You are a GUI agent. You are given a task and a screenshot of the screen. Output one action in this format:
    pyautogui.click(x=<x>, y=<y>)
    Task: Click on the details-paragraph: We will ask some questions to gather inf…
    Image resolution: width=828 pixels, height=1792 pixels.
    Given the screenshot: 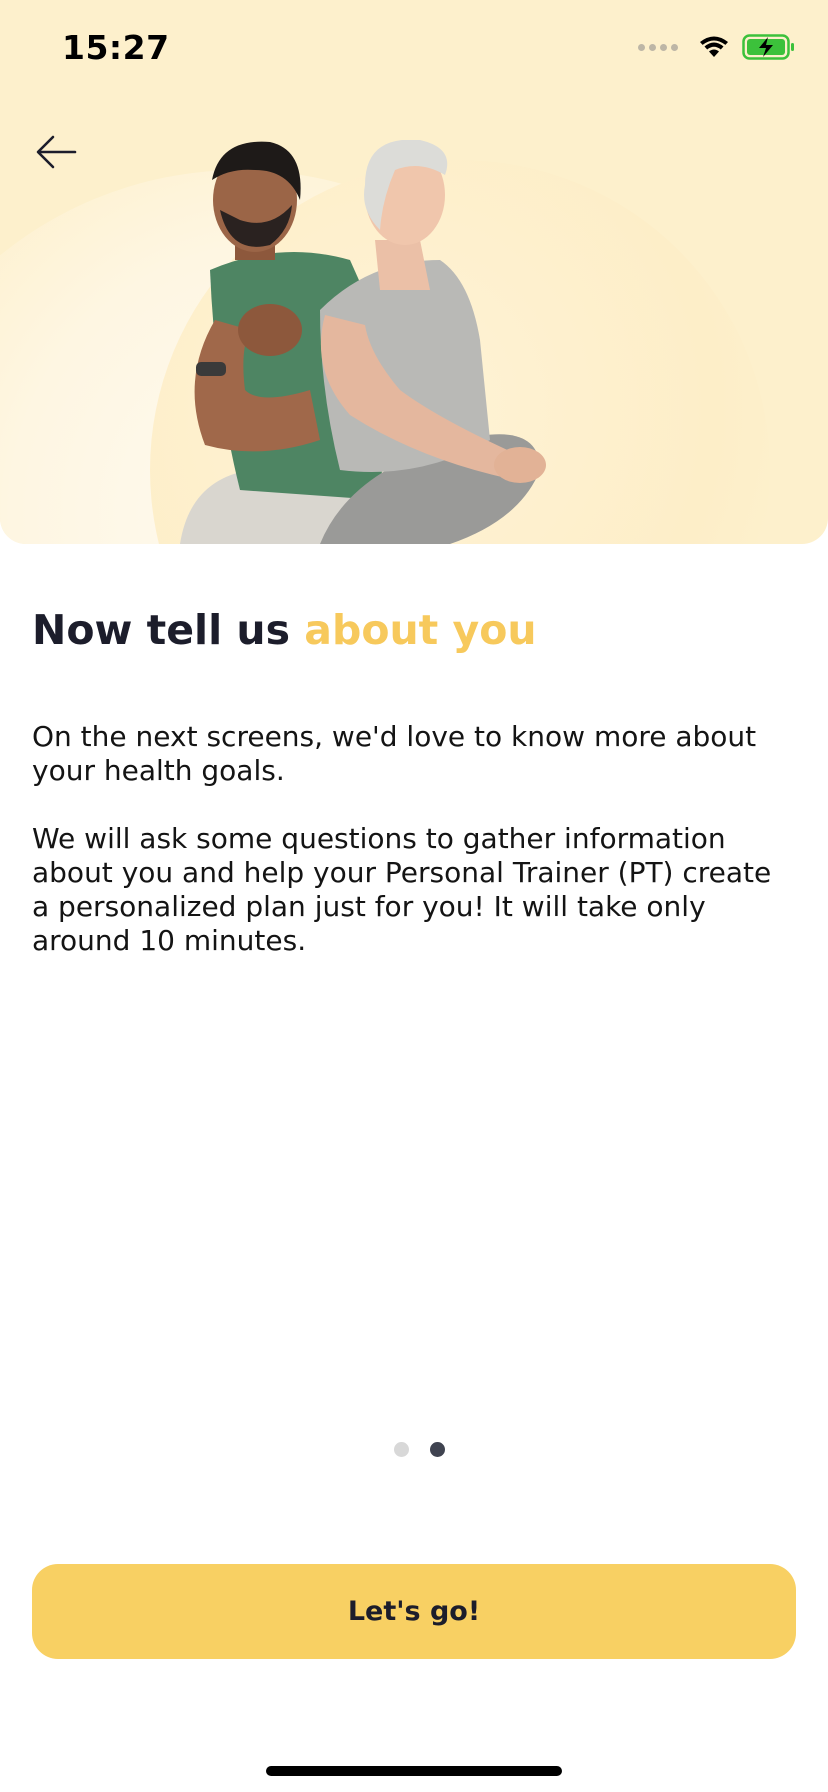 What is the action you would take?
    pyautogui.click(x=402, y=889)
    